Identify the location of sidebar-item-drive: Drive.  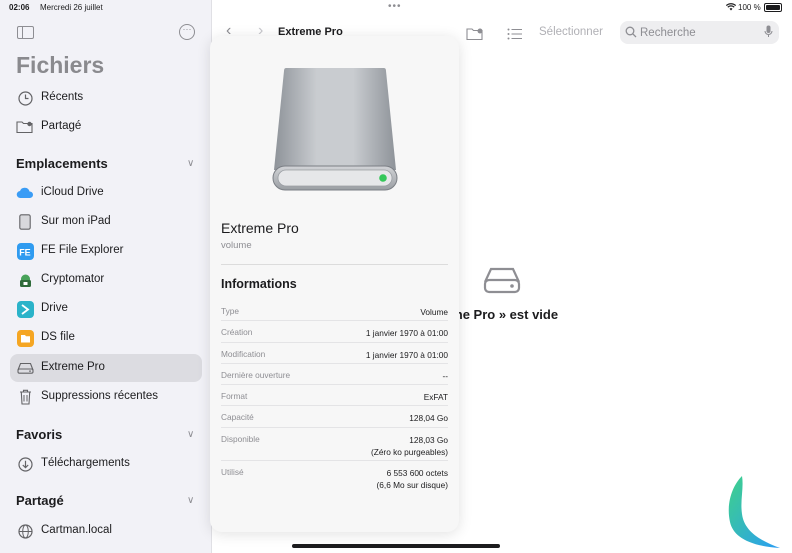
(106, 309).